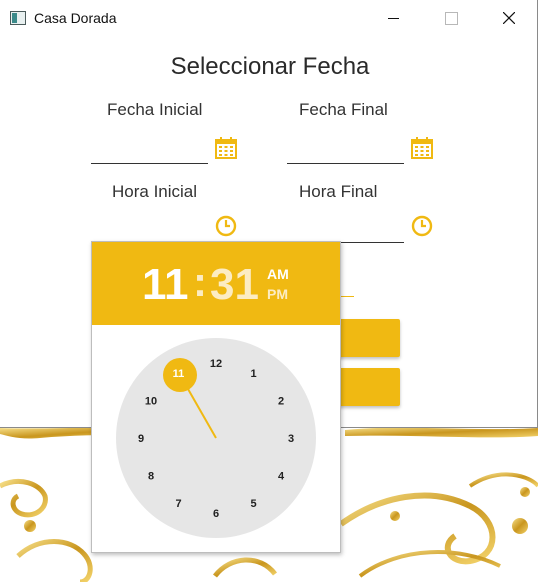  What do you see at coordinates (151, 477) in the screenshot?
I see `dial-number-8: 8` at bounding box center [151, 477].